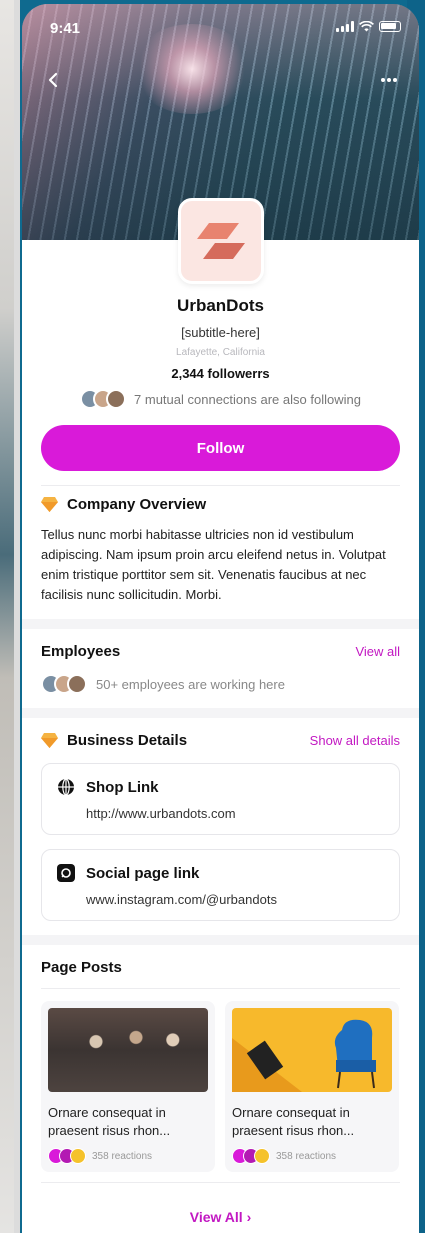 The height and width of the screenshot is (1233, 425). What do you see at coordinates (143, 873) in the screenshot?
I see `social-link-title: Social page link` at bounding box center [143, 873].